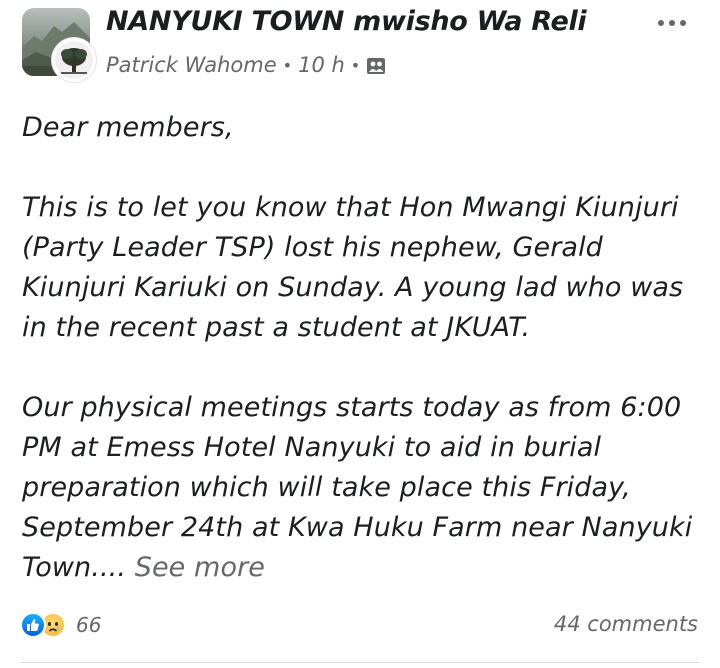 Image resolution: width=720 pixels, height=668 pixels. Describe the element at coordinates (626, 624) in the screenshot. I see `comments-count: 44 comments` at that location.